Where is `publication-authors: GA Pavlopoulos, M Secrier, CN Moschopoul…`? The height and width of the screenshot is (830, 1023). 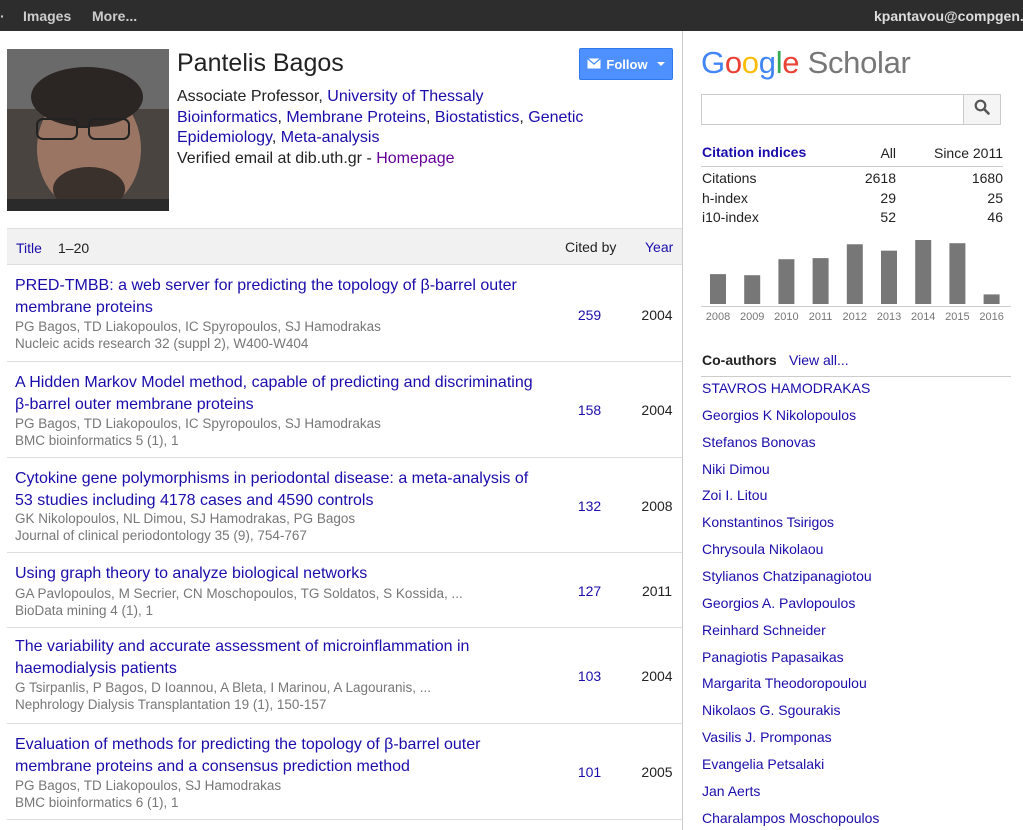 publication-authors: GA Pavlopoulos, M Secrier, CN Moschopoul… is located at coordinates (239, 593).